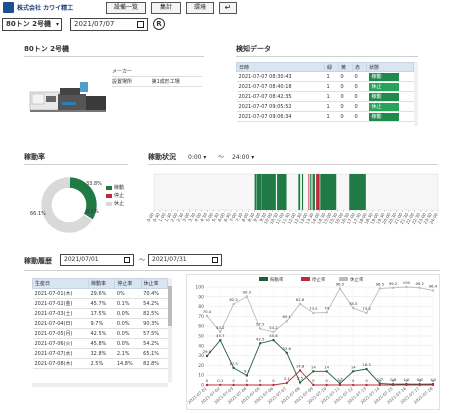 The image size is (450, 414). I want to click on table-row: 2021-07-07 09:05:52 1 0 0 休止, so click(325, 106).